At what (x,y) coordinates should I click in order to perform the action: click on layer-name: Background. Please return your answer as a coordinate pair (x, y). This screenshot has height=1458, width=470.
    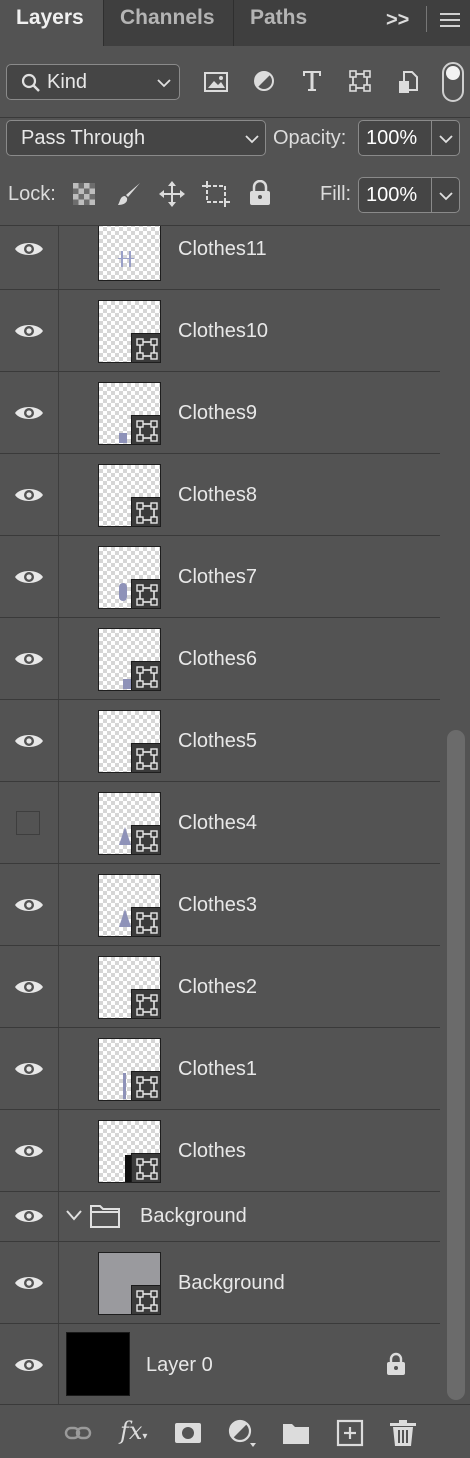
    Looking at the image, I should click on (231, 1283).